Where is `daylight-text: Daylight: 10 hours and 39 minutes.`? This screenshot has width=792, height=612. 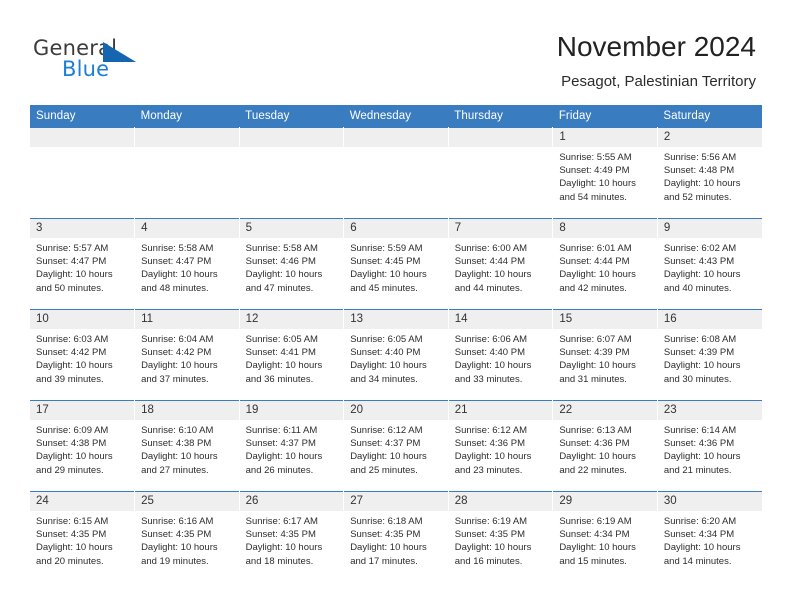
daylight-text: Daylight: 10 hours and 39 minutes. is located at coordinates (74, 372).